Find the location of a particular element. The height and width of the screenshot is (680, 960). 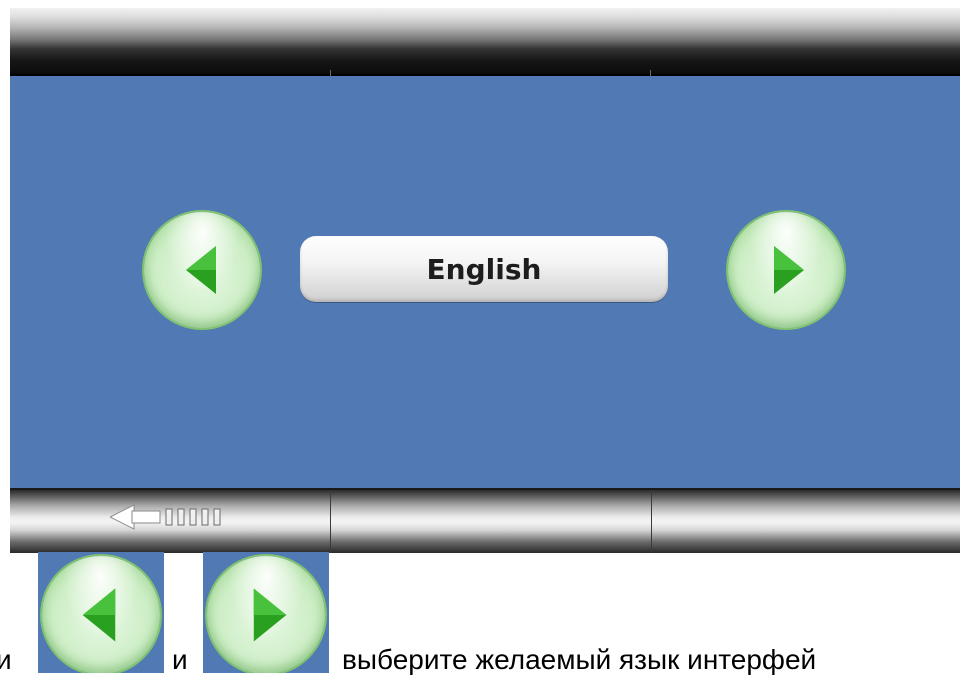

next-language-button is located at coordinates (786, 270).